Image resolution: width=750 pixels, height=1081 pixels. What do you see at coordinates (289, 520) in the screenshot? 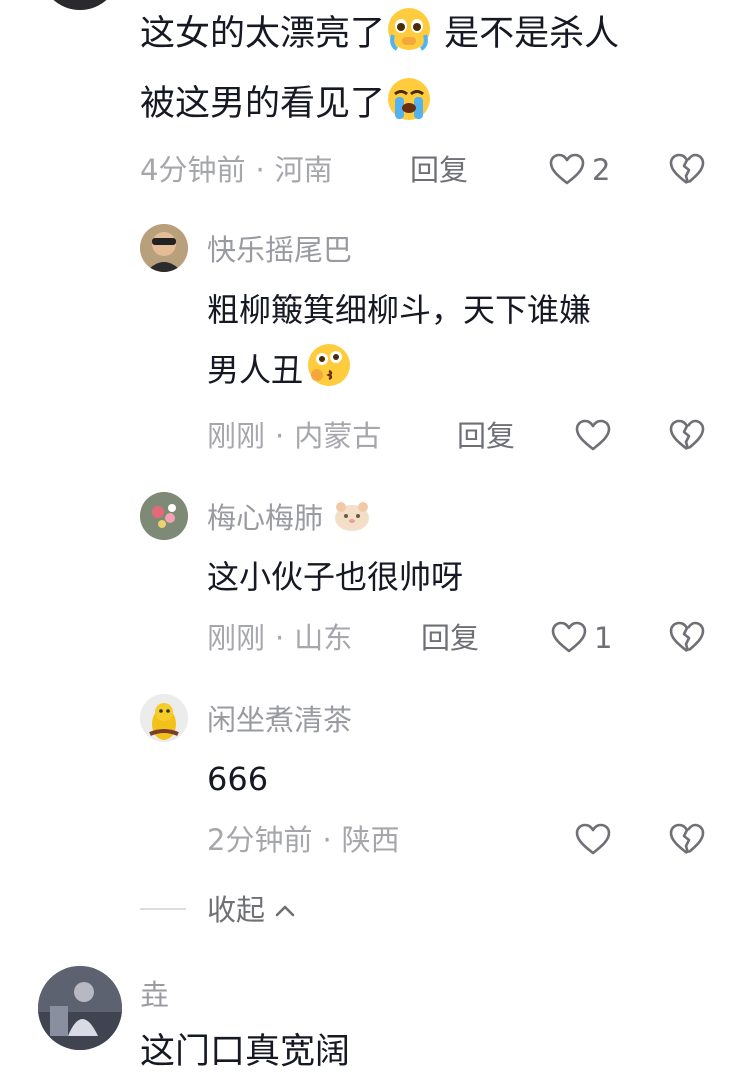
I see `reply-username: 梅心梅肺` at bounding box center [289, 520].